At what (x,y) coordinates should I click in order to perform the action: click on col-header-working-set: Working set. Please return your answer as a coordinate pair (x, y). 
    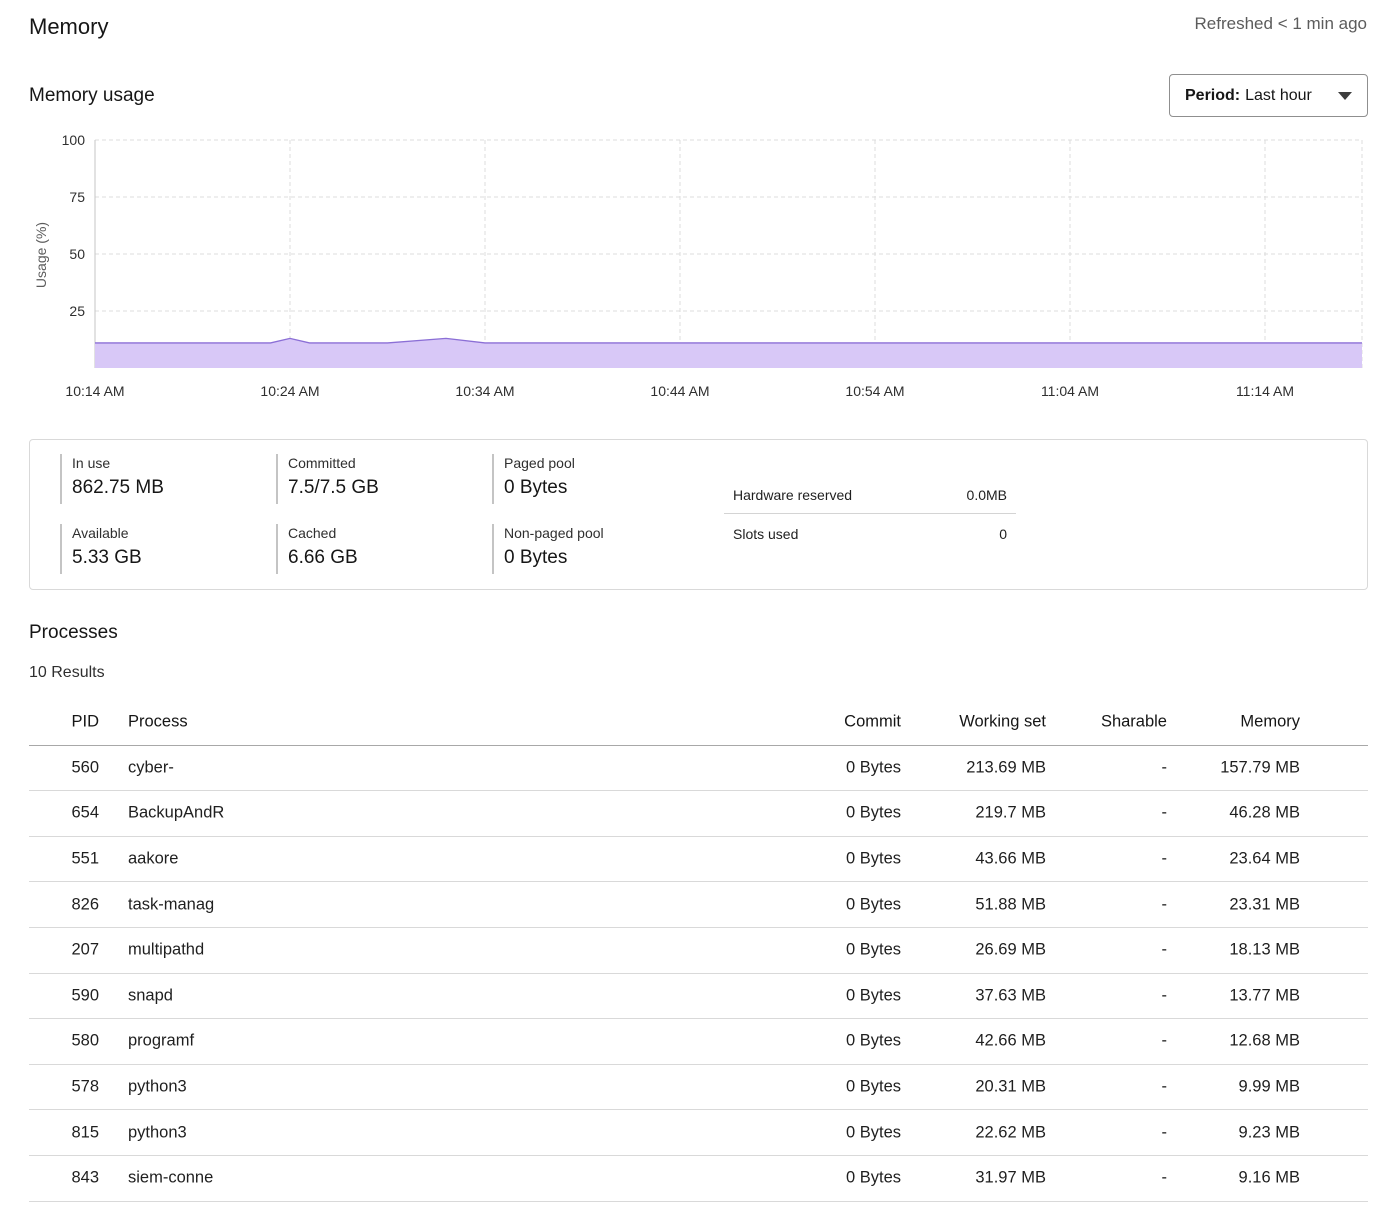
    Looking at the image, I should click on (1002, 722).